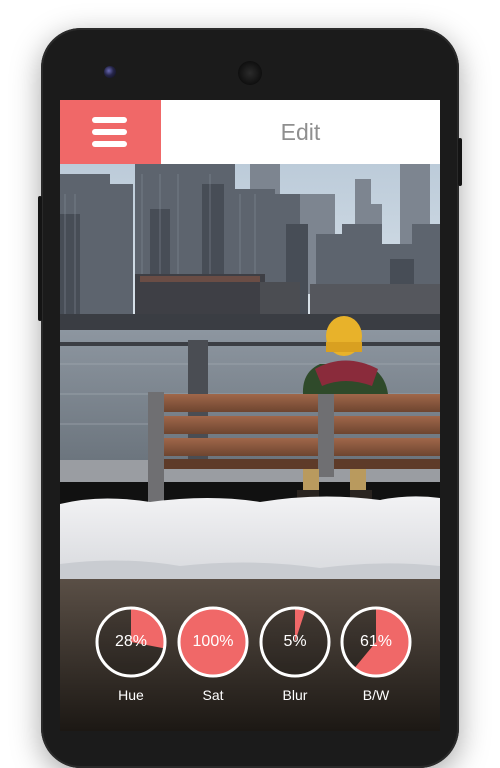  Describe the element at coordinates (250, 73) in the screenshot. I see `earpiece-speaker-icon` at that location.